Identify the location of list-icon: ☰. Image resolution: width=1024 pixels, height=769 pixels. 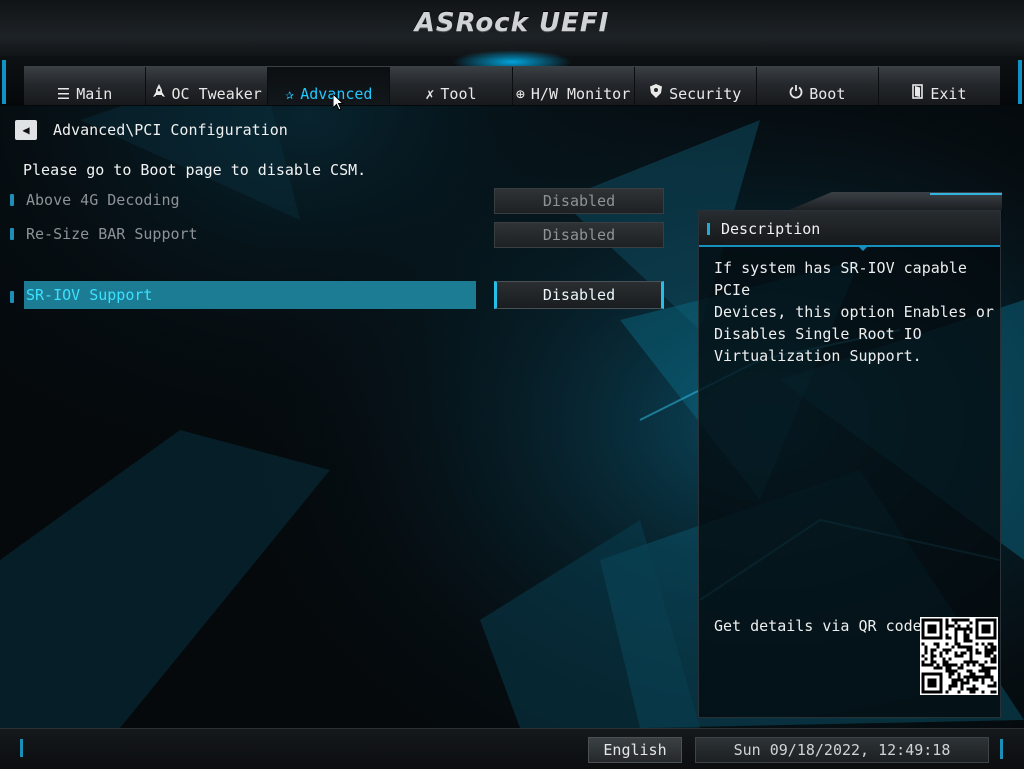
(63, 94).